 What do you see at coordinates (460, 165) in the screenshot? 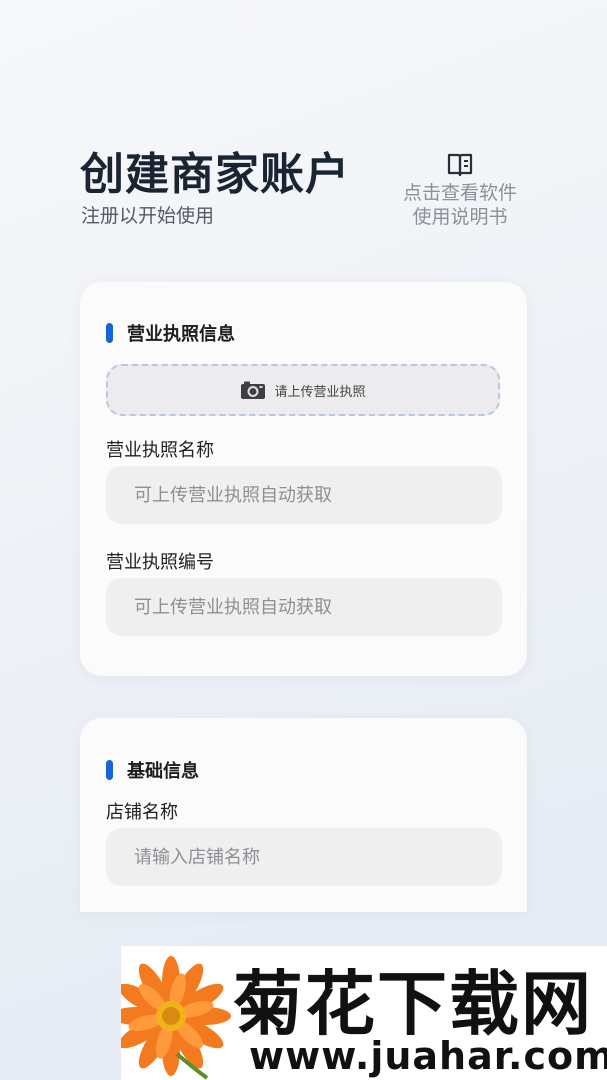
I see `book-icon` at bounding box center [460, 165].